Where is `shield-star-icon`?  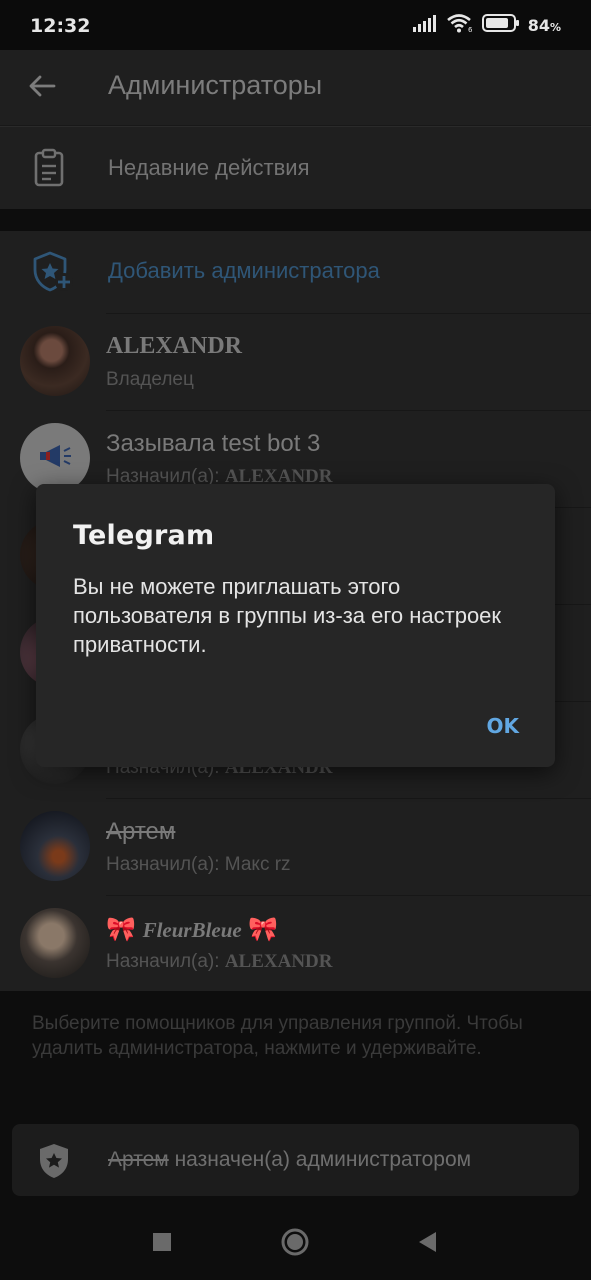
shield-star-icon is located at coordinates (54, 1163).